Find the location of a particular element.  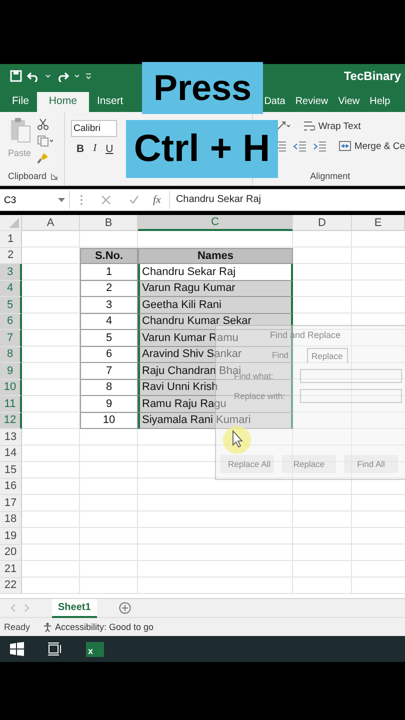

orientation-icon is located at coordinates (283, 126).